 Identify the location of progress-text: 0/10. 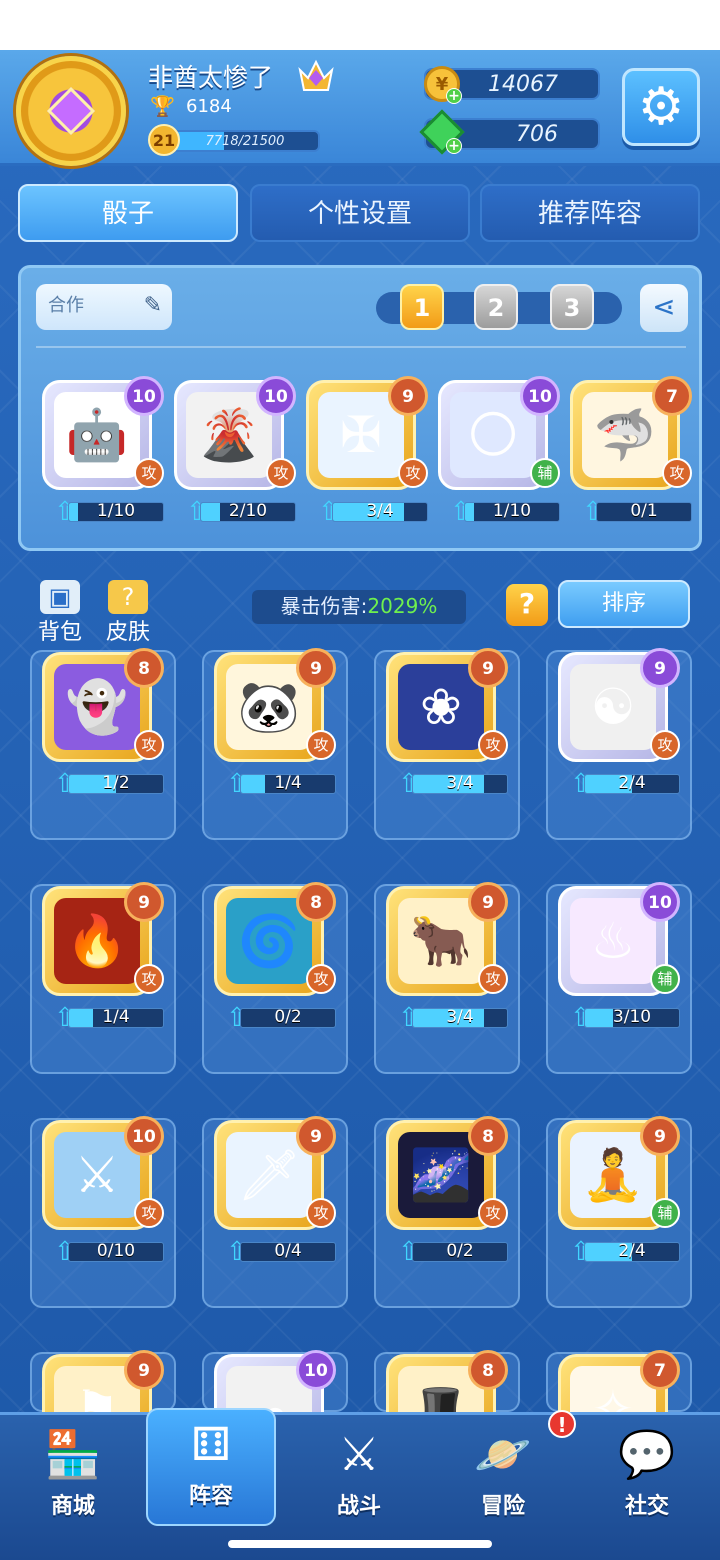
(116, 1251).